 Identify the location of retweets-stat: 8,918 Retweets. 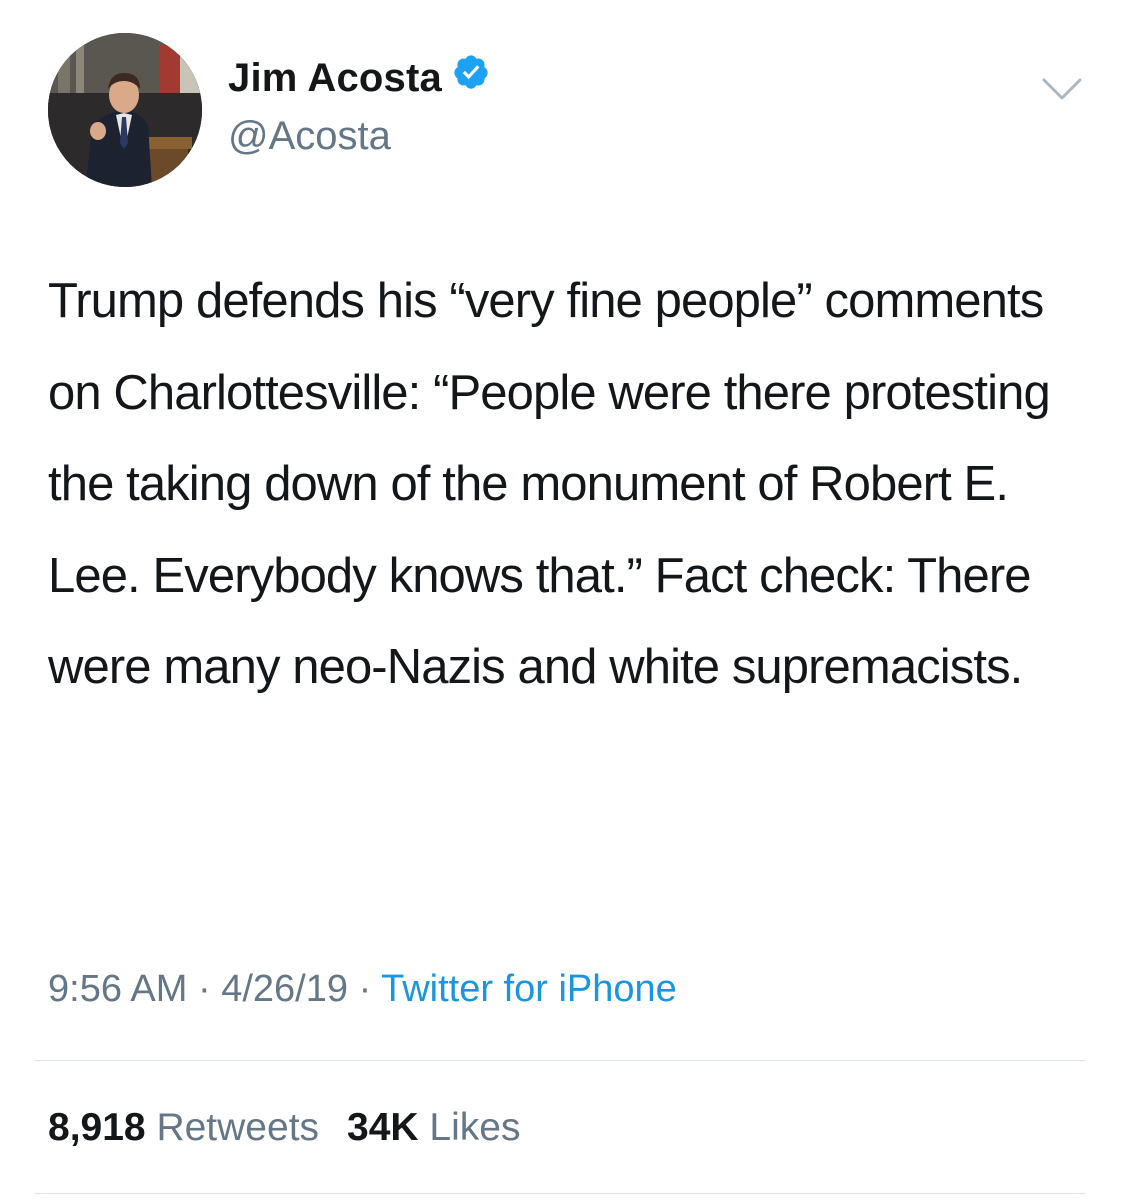
(183, 1127).